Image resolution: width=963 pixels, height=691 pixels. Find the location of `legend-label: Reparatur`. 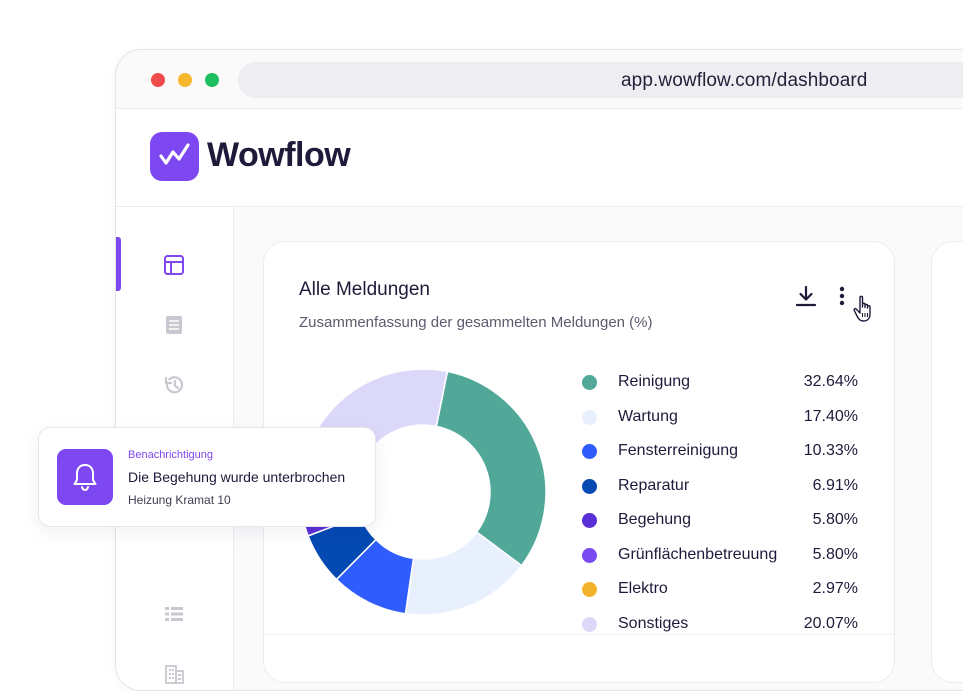

legend-label: Reparatur is located at coordinates (654, 485).